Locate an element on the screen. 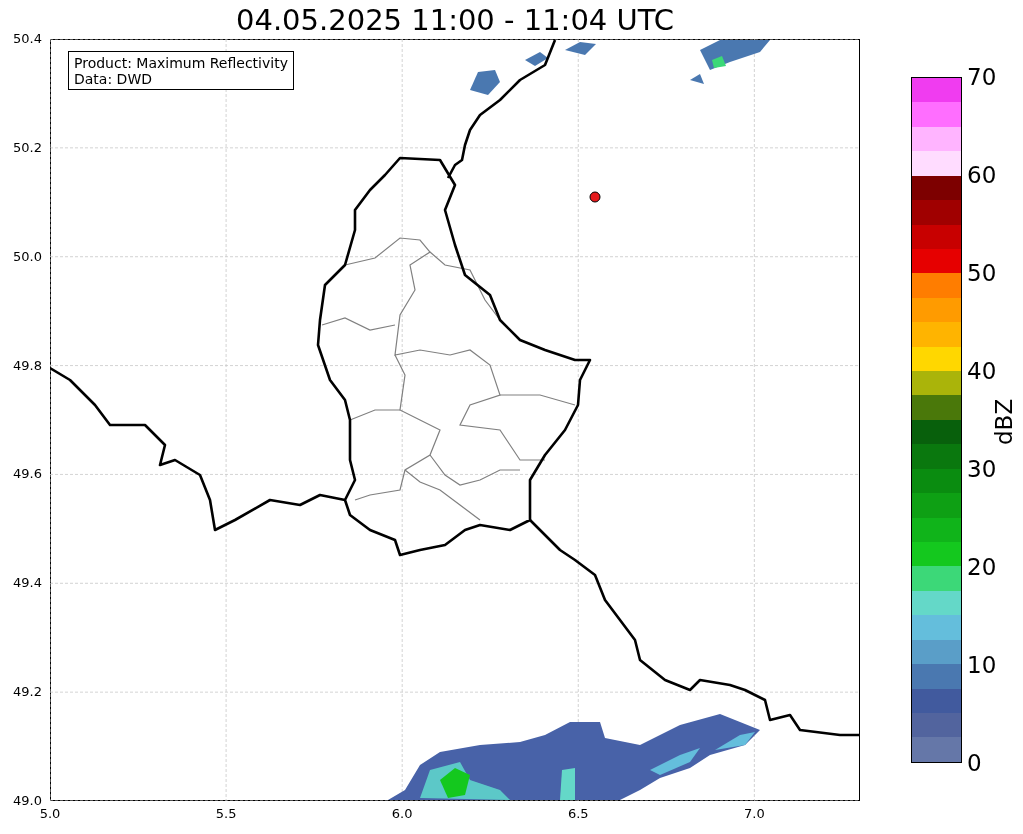  colorbar-tick-label: 70 is located at coordinates (982, 77).